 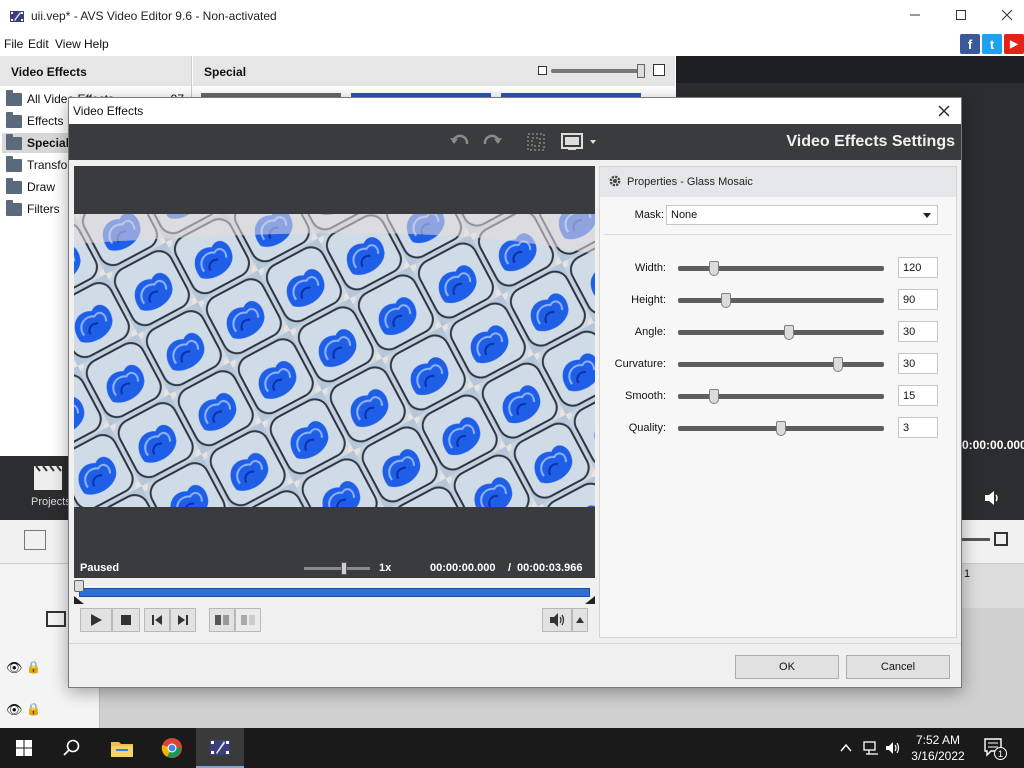 What do you see at coordinates (1014, 44) in the screenshot?
I see `youtube-icon: ▶` at bounding box center [1014, 44].